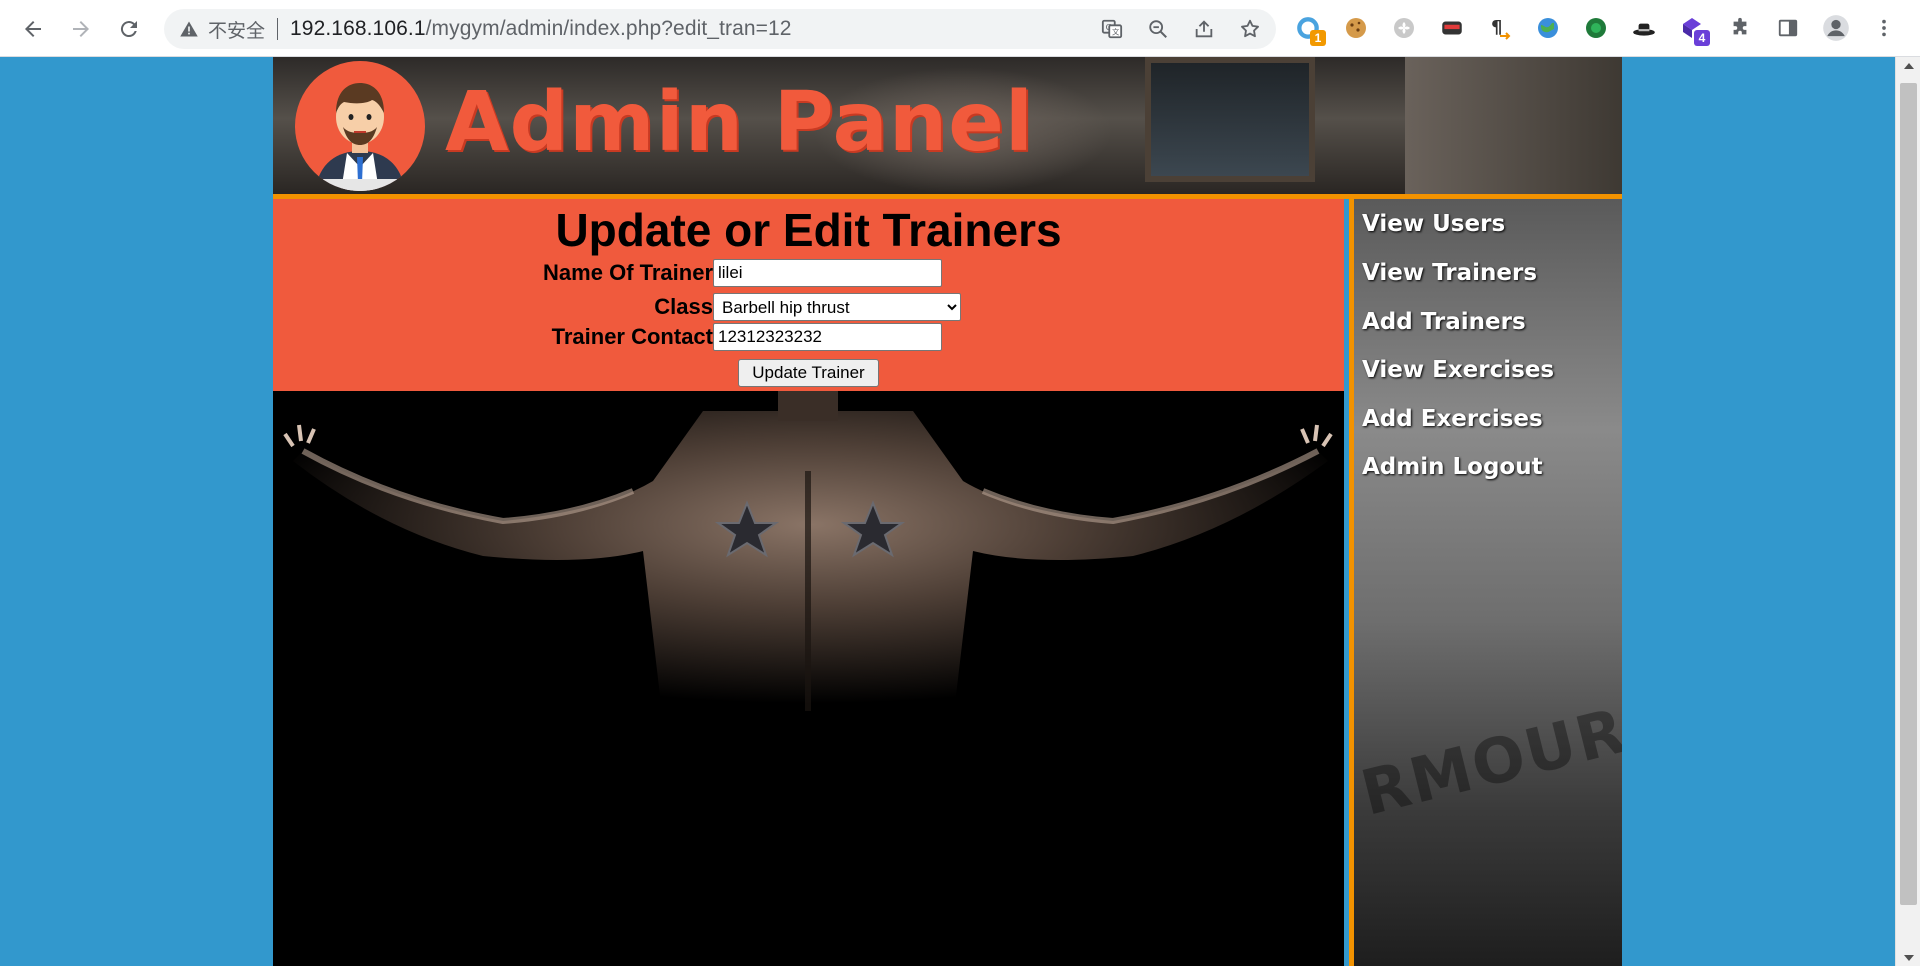  I want to click on extension-badge: 1, so click(1318, 38).